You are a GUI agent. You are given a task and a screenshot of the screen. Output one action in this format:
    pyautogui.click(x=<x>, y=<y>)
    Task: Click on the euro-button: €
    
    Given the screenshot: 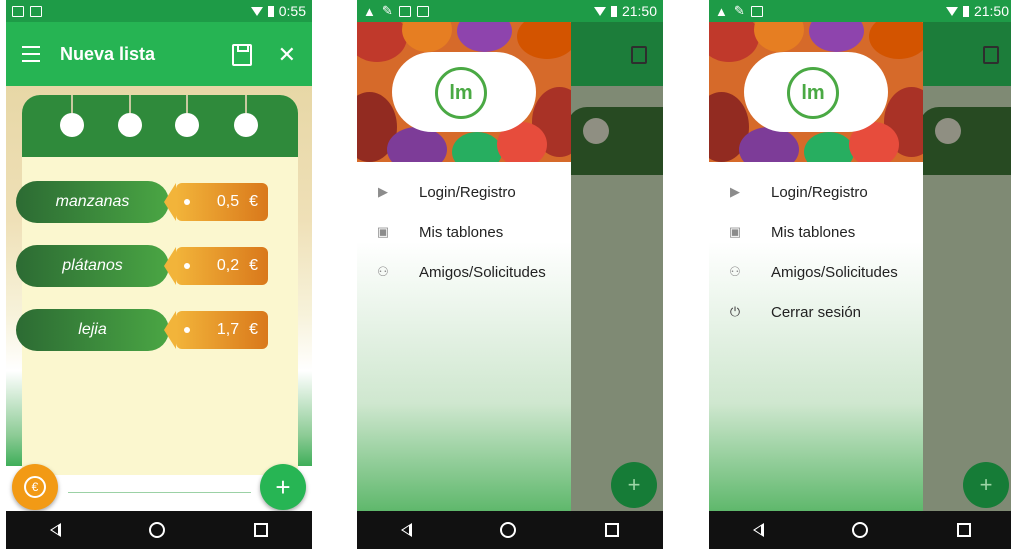 What is the action you would take?
    pyautogui.click(x=35, y=487)
    